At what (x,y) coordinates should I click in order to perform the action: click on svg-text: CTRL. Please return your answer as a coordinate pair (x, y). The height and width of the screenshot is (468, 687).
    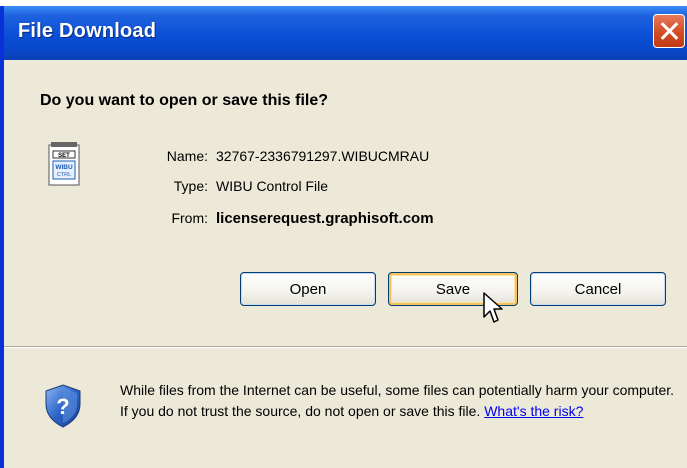
    Looking at the image, I should click on (64, 175).